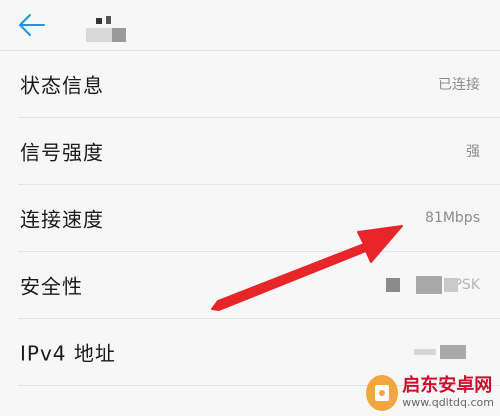  What do you see at coordinates (62, 85) in the screenshot?
I see `status-label: 状态信息` at bounding box center [62, 85].